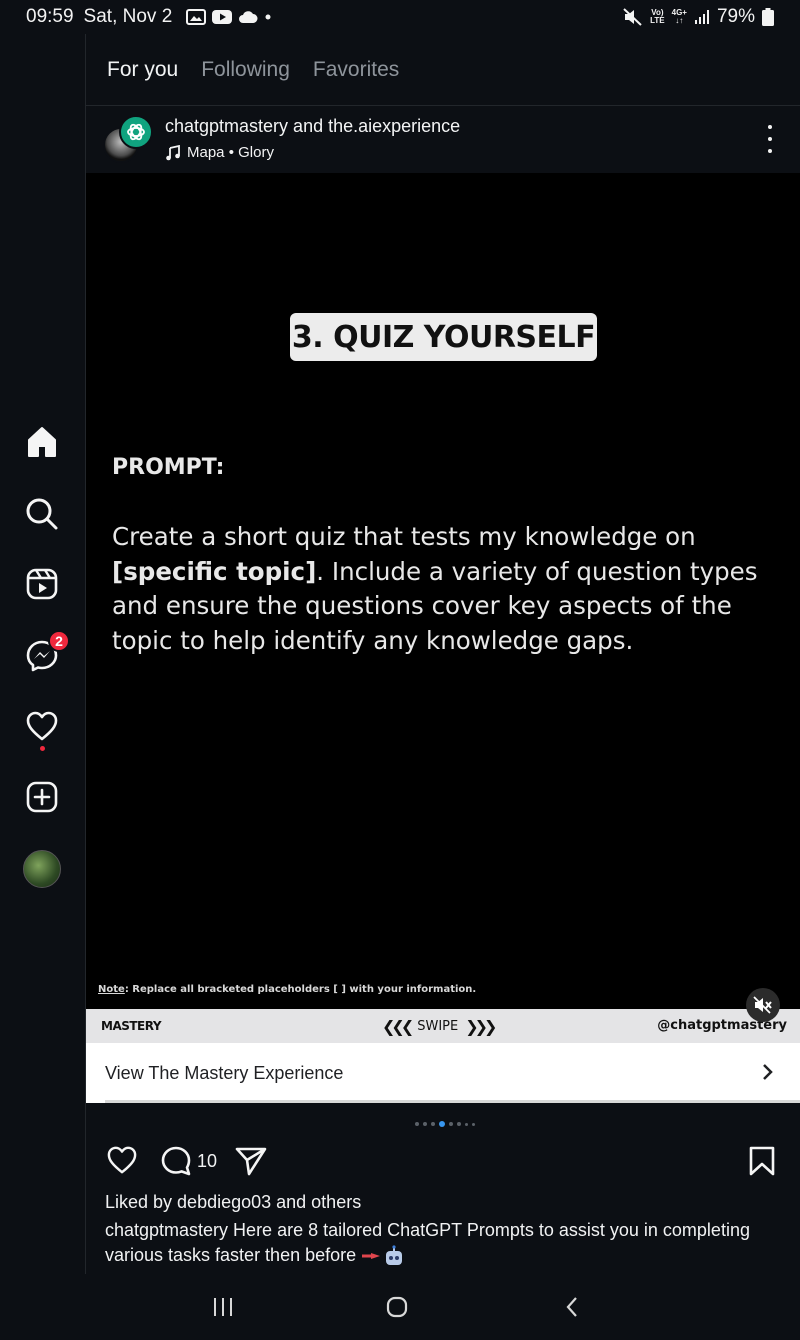 The image size is (800, 1340). Describe the element at coordinates (443, 70) in the screenshot. I see `feed-tabs: For you Following Favorites` at that location.